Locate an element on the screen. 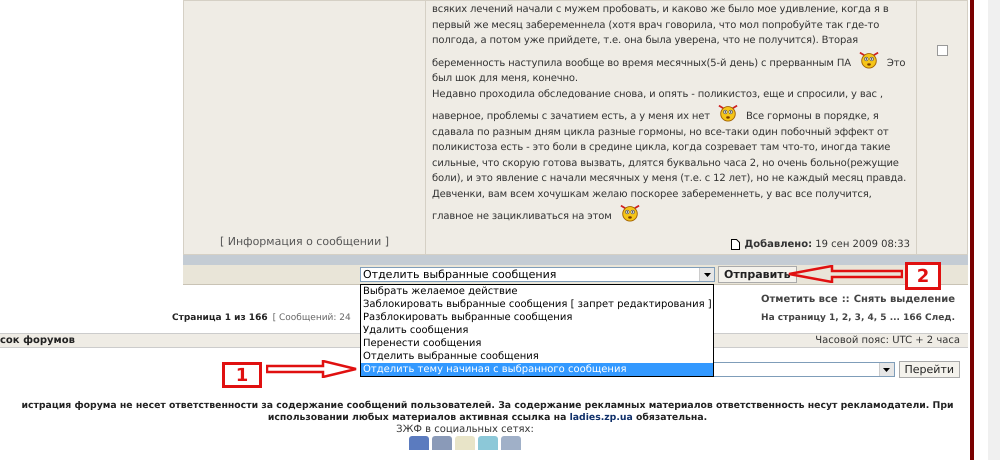  posted-date: Добавлено: 19 сен 2009 08:33 is located at coordinates (827, 244).